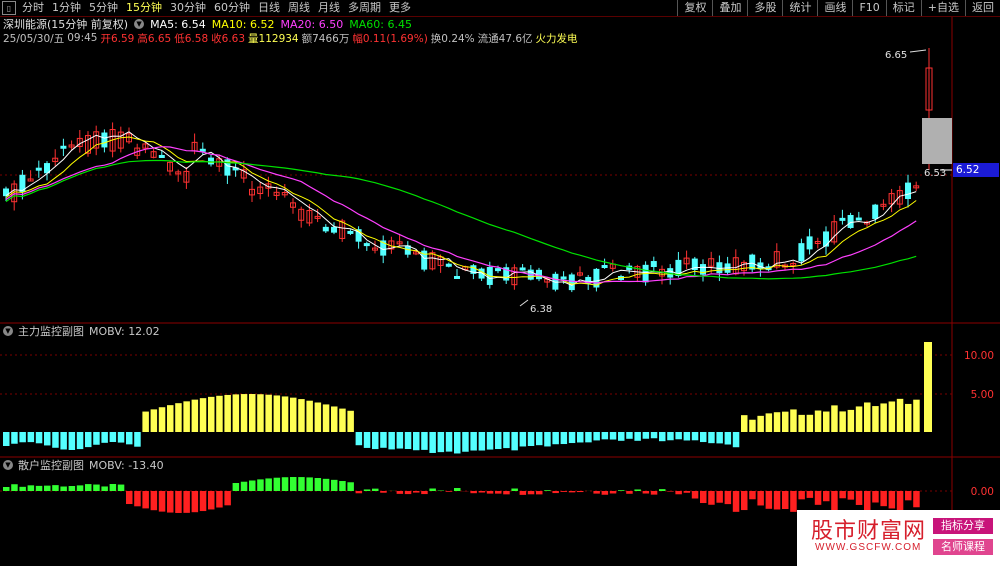  What do you see at coordinates (34, 38) in the screenshot?
I see `date-label: 25/05/30/五` at bounding box center [34, 38].